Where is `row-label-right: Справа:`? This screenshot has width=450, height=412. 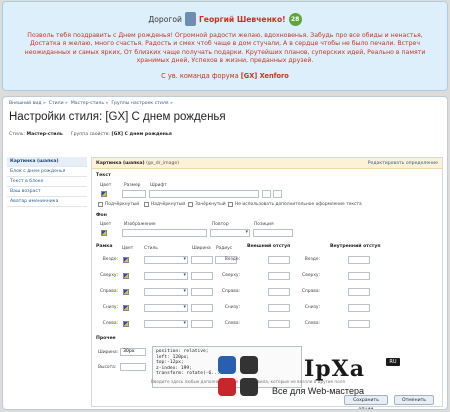 row-label-right: Справа: is located at coordinates (108, 291).